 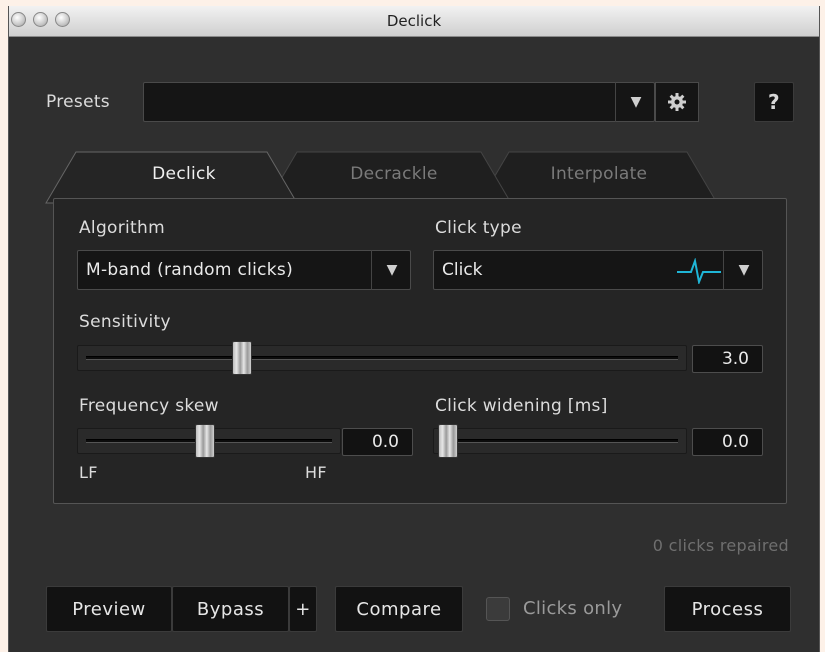 What do you see at coordinates (394, 174) in the screenshot?
I see `tab-decrackle: Decrackle` at bounding box center [394, 174].